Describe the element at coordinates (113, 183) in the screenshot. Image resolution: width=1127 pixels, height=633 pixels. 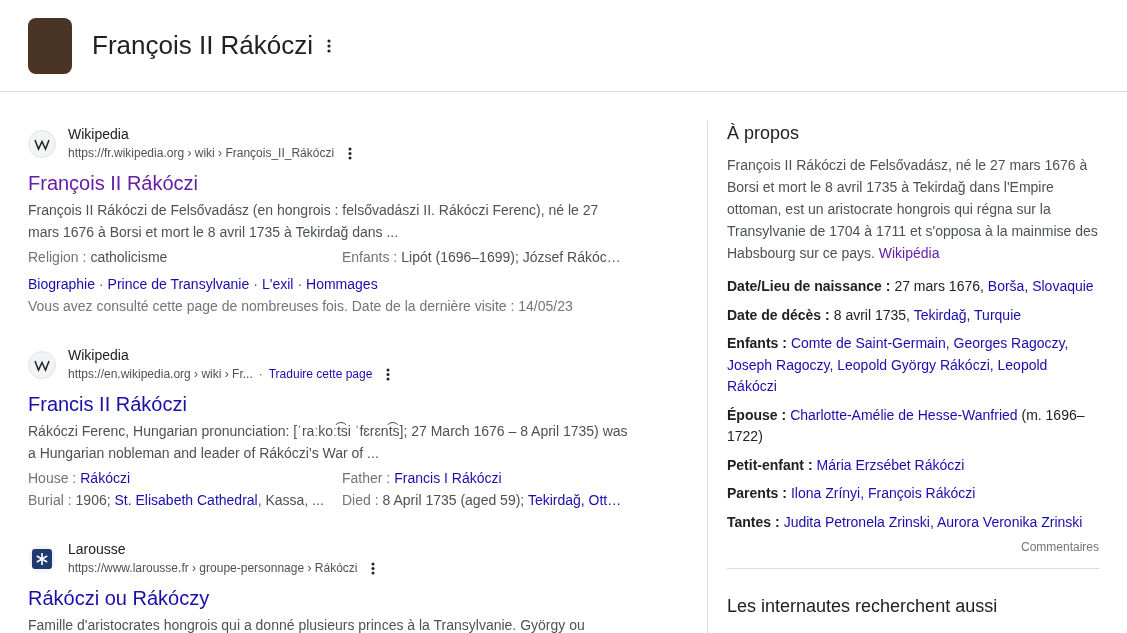
I see `result-title-link: François II Rákóczi` at that location.